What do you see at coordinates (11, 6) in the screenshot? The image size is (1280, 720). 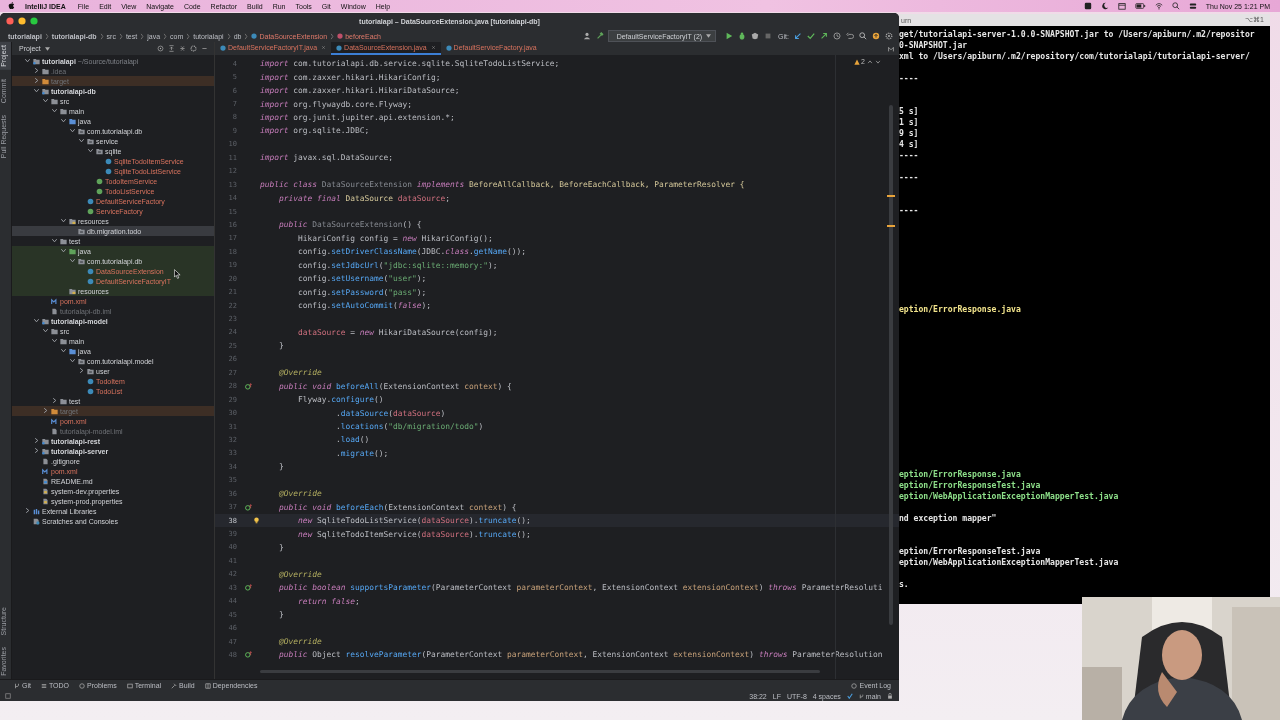 I see `apple-logo-icon` at bounding box center [11, 6].